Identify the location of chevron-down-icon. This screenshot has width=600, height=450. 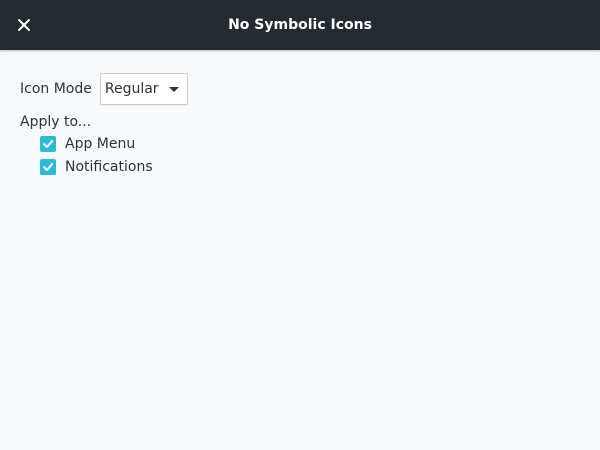
(173, 89).